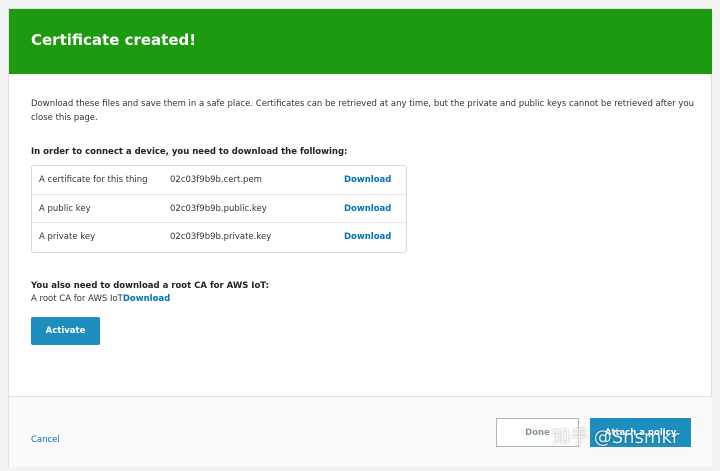 The width and height of the screenshot is (720, 471). I want to click on attach-policy-button: Attach a policy, so click(640, 432).